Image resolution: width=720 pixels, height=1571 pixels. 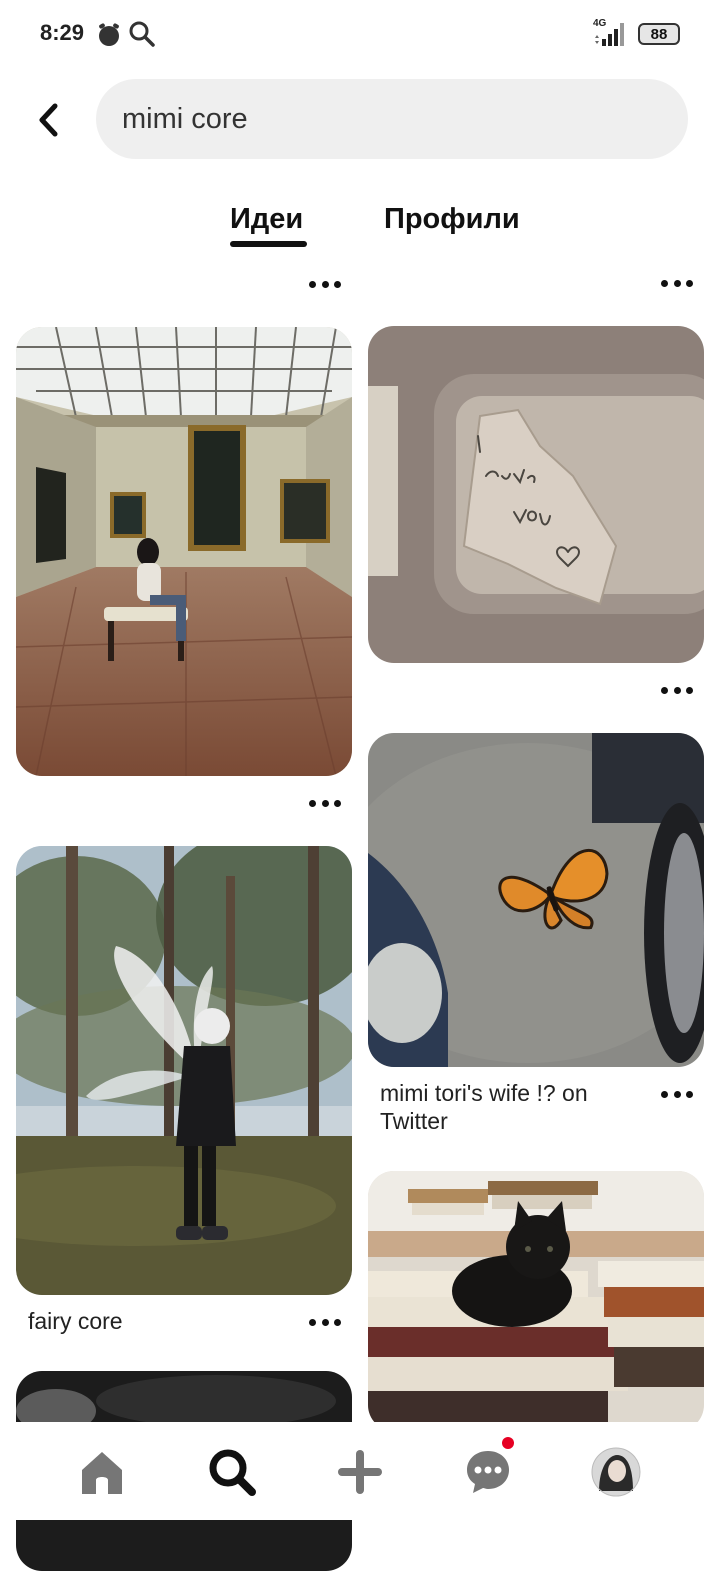 What do you see at coordinates (266, 219) in the screenshot?
I see `tab-ideas: Идеи` at bounding box center [266, 219].